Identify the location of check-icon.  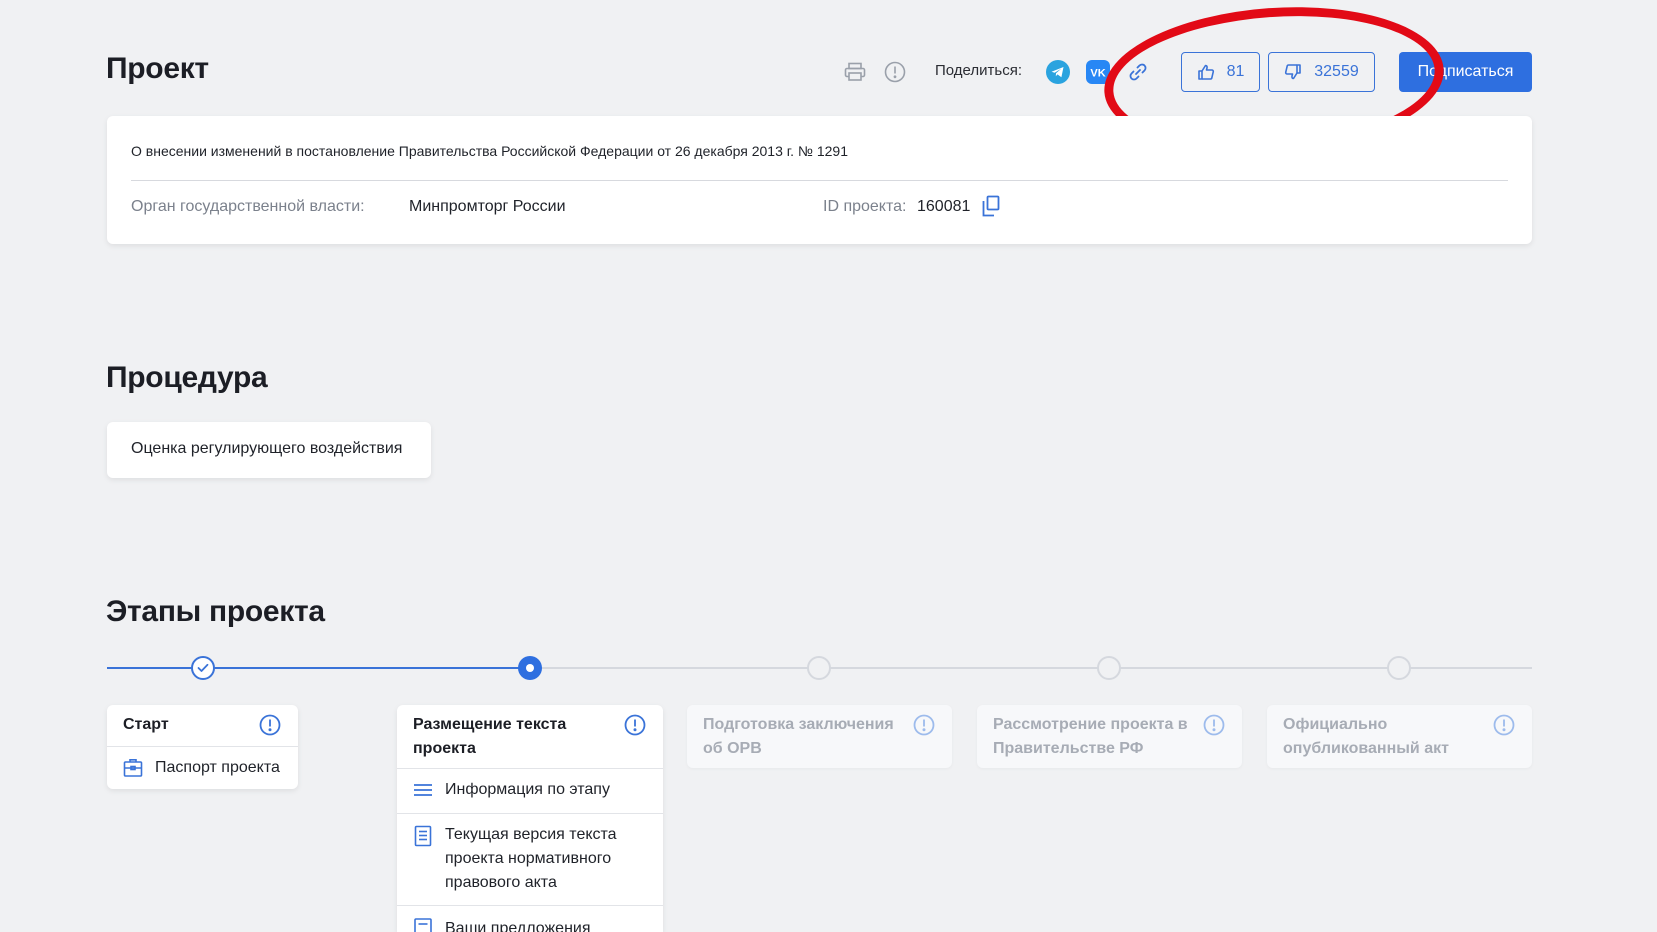
(203, 667).